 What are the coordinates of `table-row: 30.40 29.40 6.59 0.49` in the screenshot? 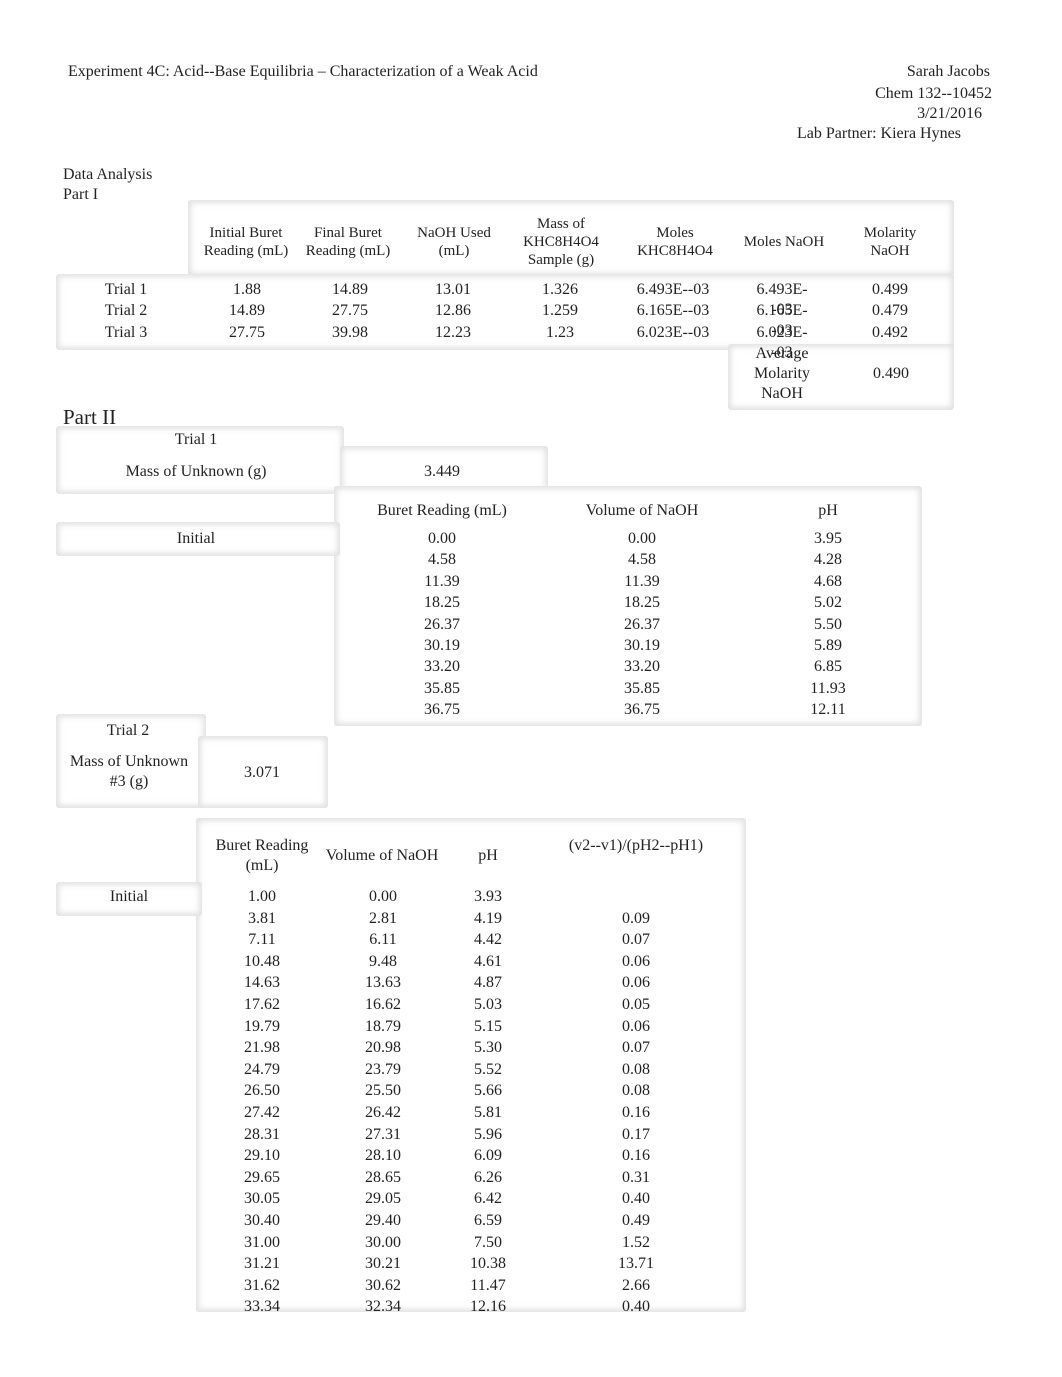 It's located at (483, 1221).